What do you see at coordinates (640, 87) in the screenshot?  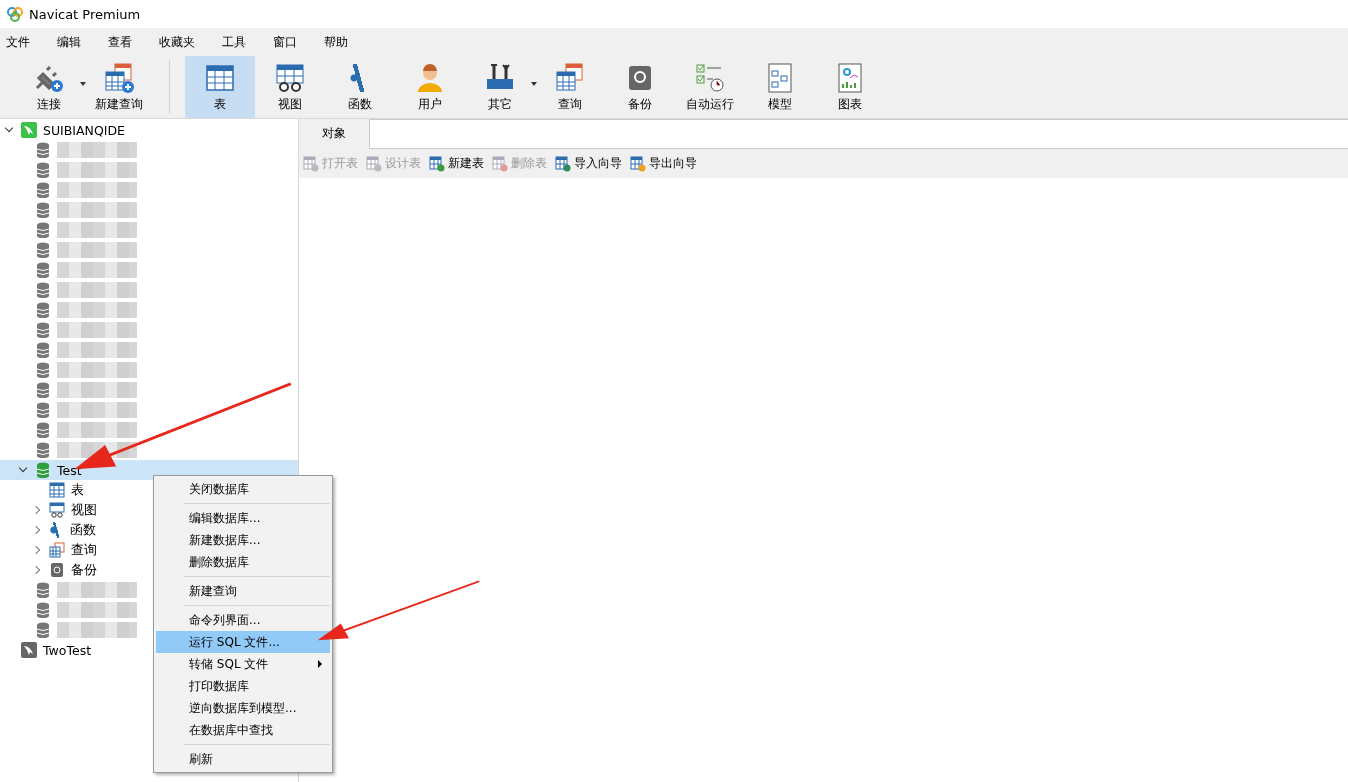 I see `toolbar-button: 备份` at bounding box center [640, 87].